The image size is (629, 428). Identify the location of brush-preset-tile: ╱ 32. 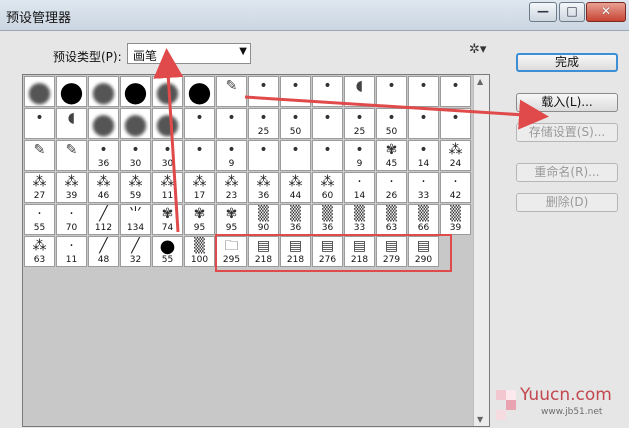
(135, 251).